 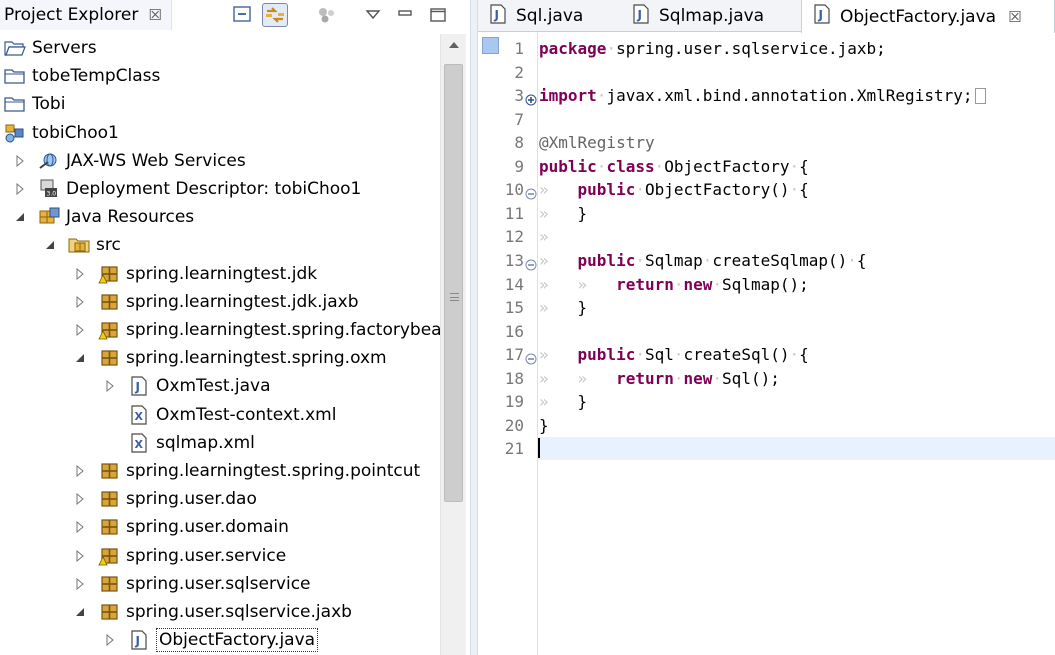 I want to click on close-icon: ☒, so click(x=154, y=15).